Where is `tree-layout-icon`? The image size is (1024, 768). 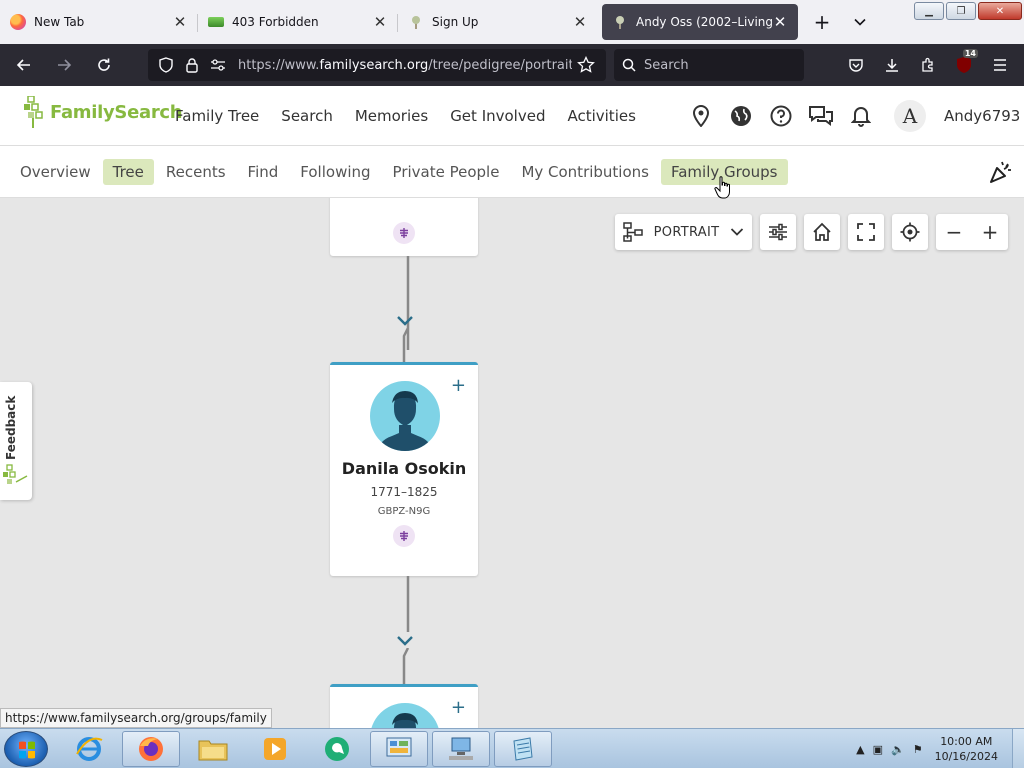
tree-layout-icon is located at coordinates (633, 232).